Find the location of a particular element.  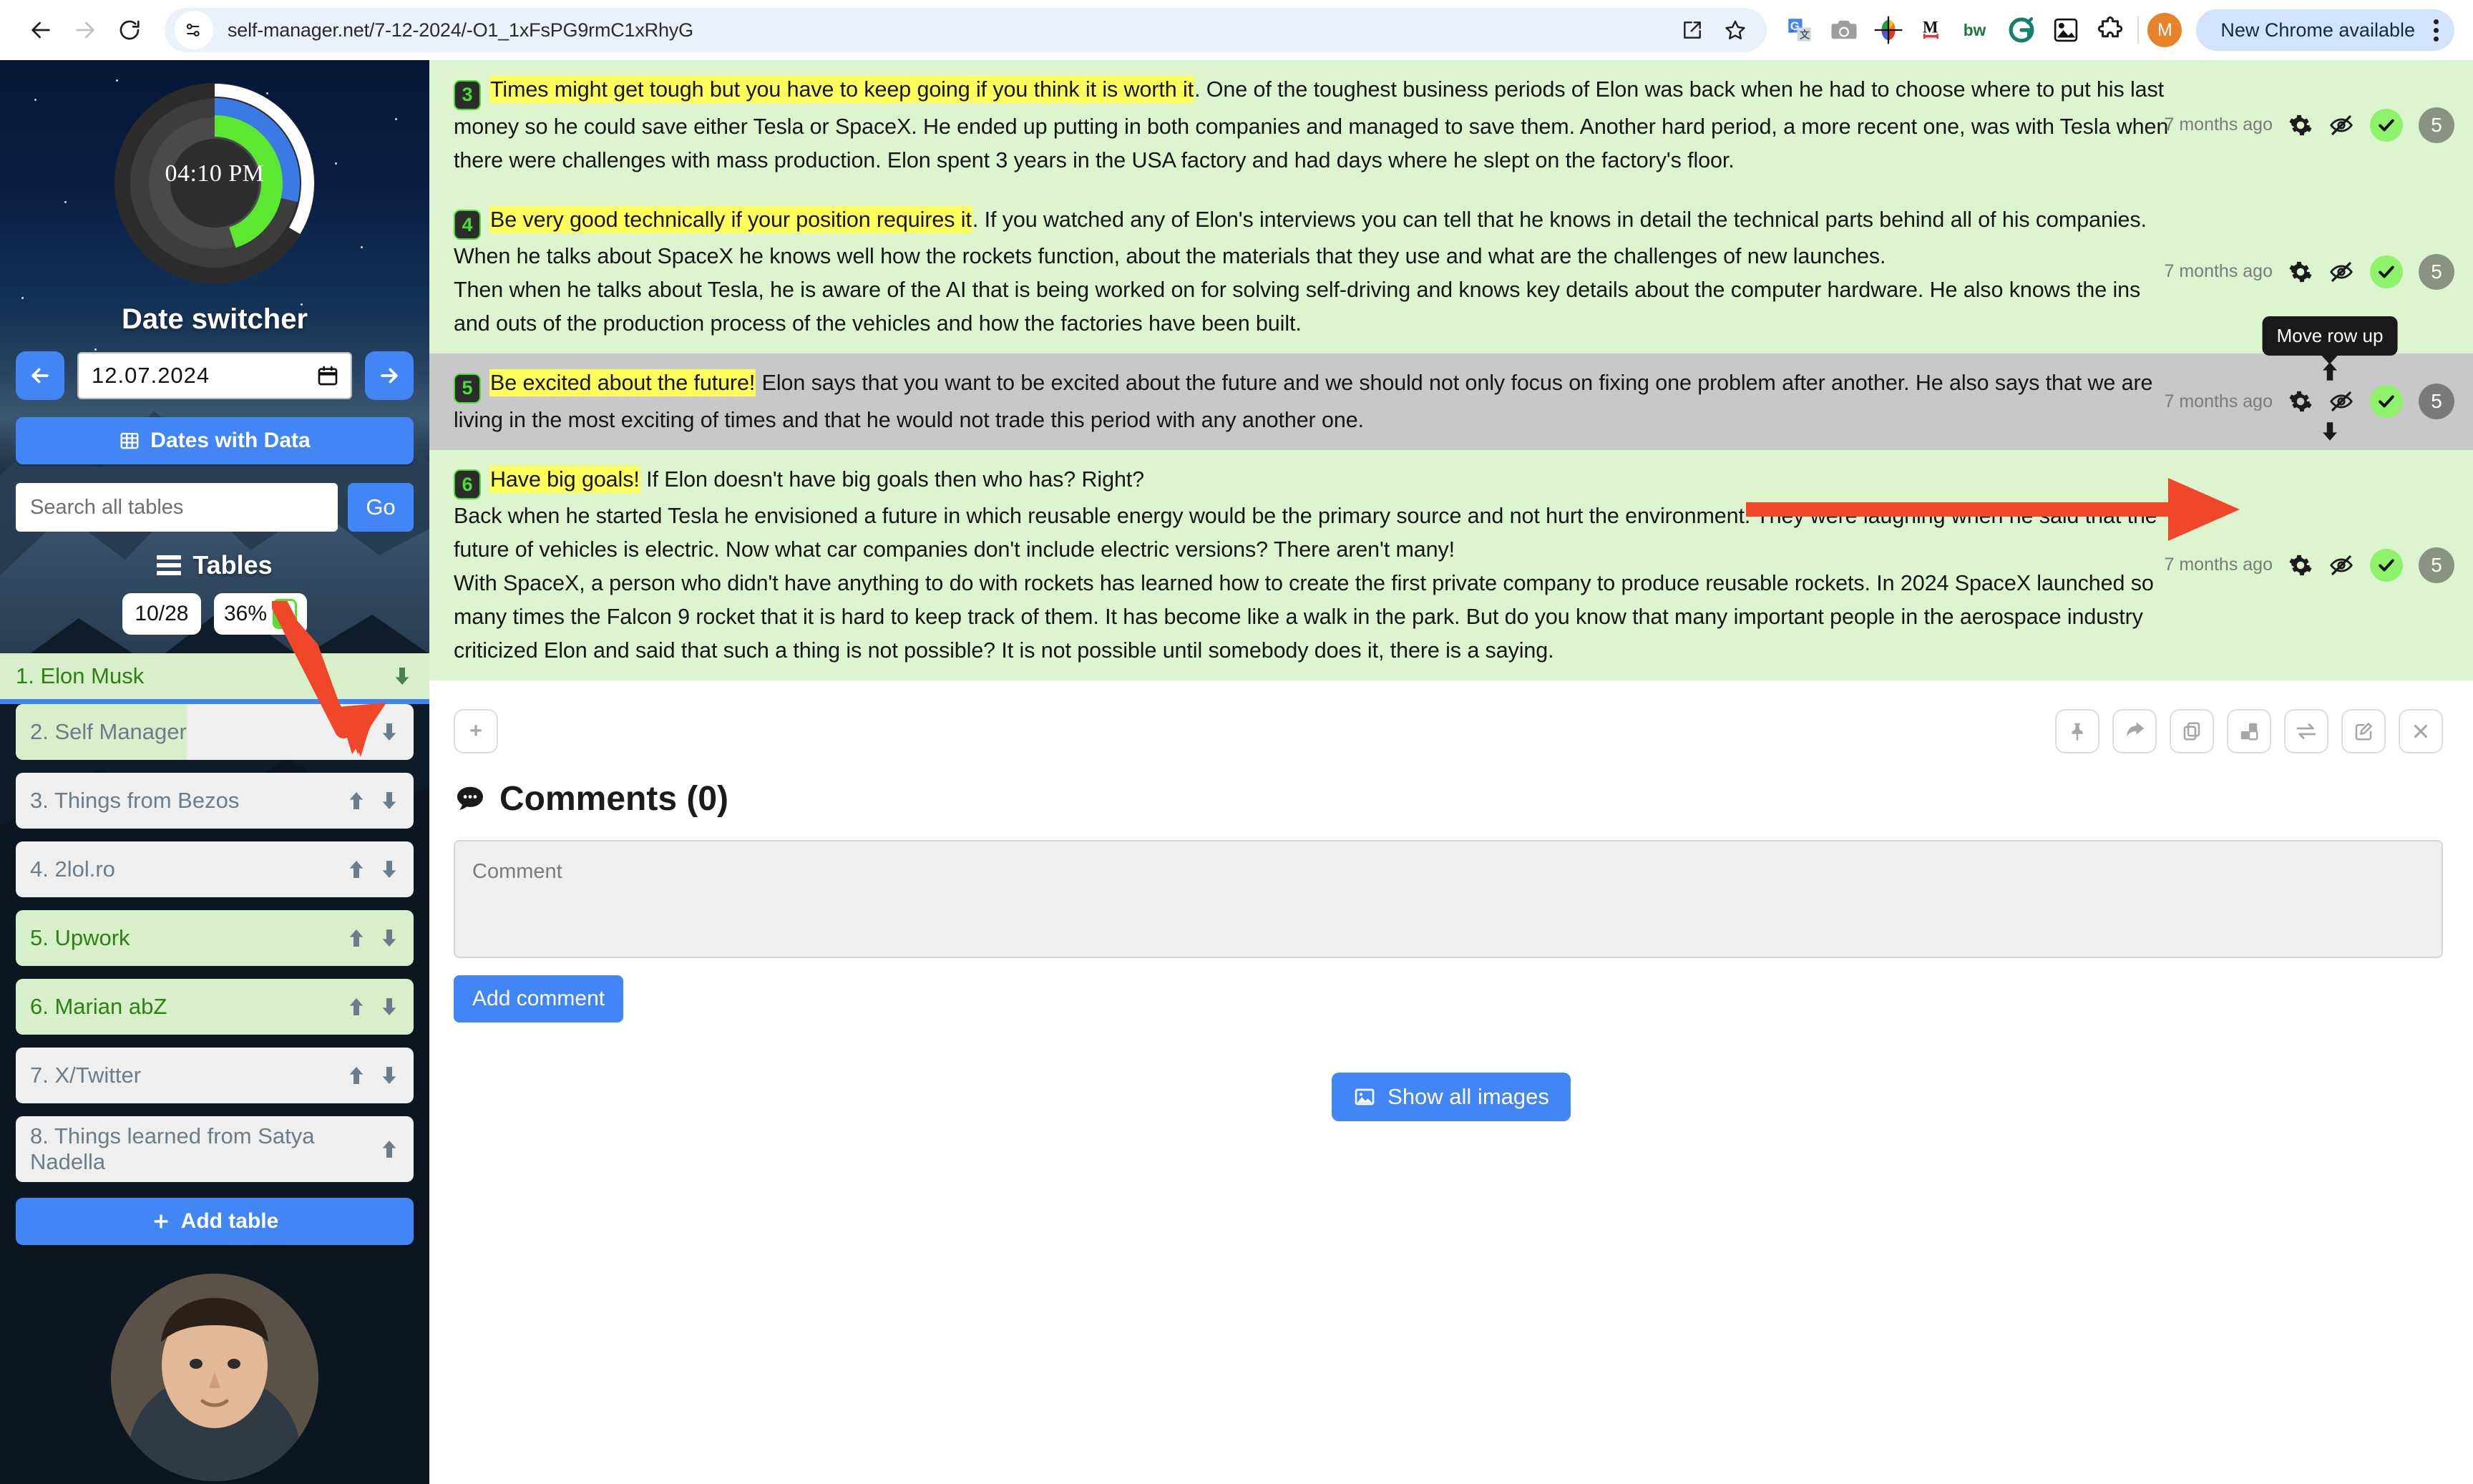

row-highlight: Have big goals! is located at coordinates (564, 479).